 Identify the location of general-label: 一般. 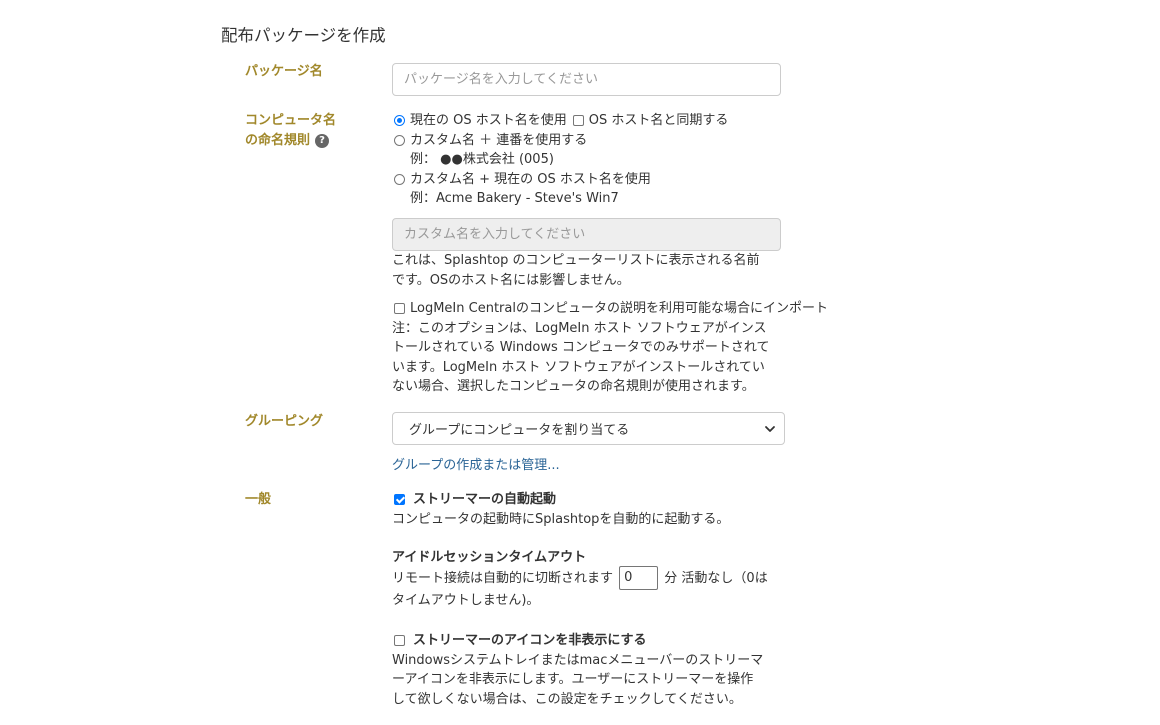
(258, 499).